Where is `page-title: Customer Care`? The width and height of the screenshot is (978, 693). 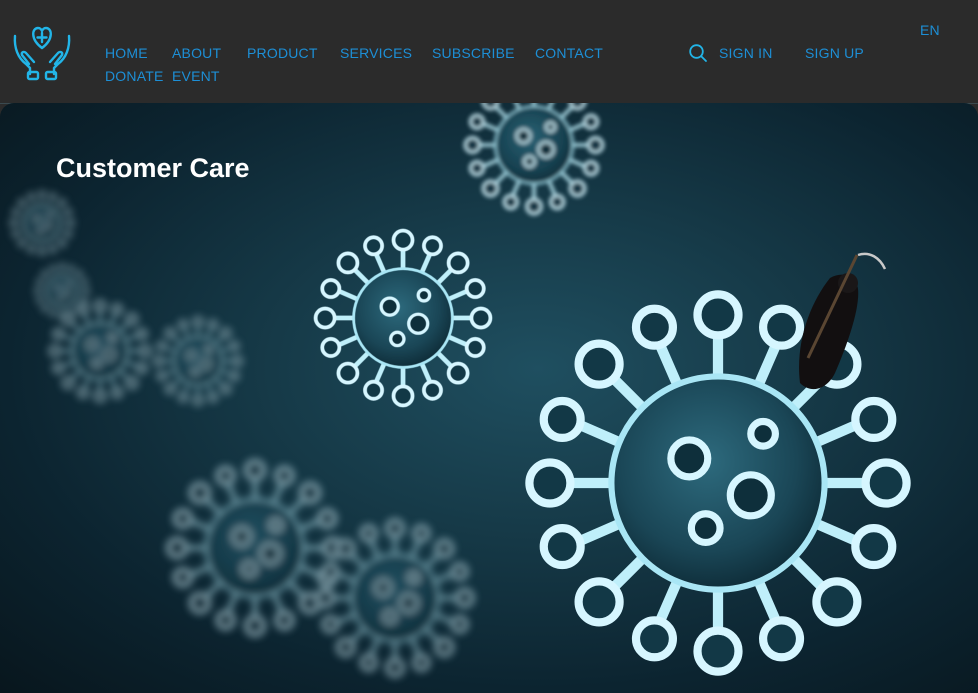
page-title: Customer Care is located at coordinates (153, 168).